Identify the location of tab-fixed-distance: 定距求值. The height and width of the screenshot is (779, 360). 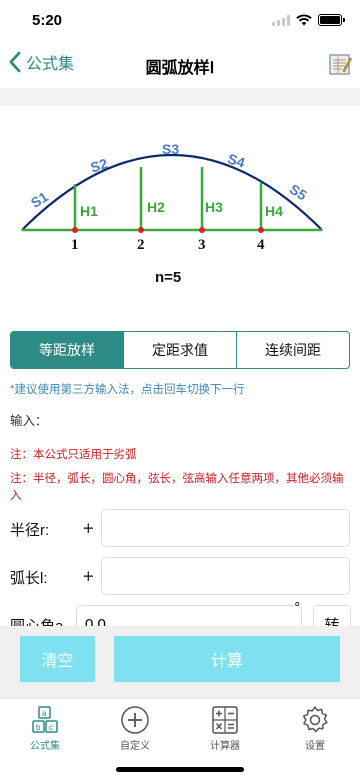
(179, 350).